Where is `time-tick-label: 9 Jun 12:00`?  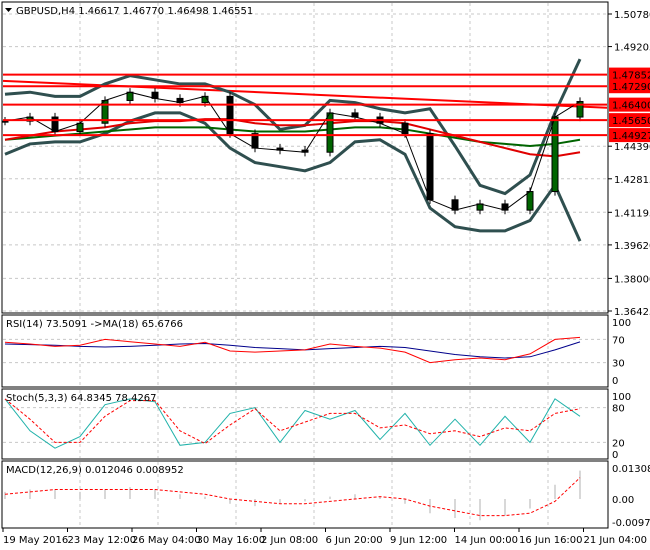 time-tick-label: 9 Jun 12:00 is located at coordinates (418, 540).